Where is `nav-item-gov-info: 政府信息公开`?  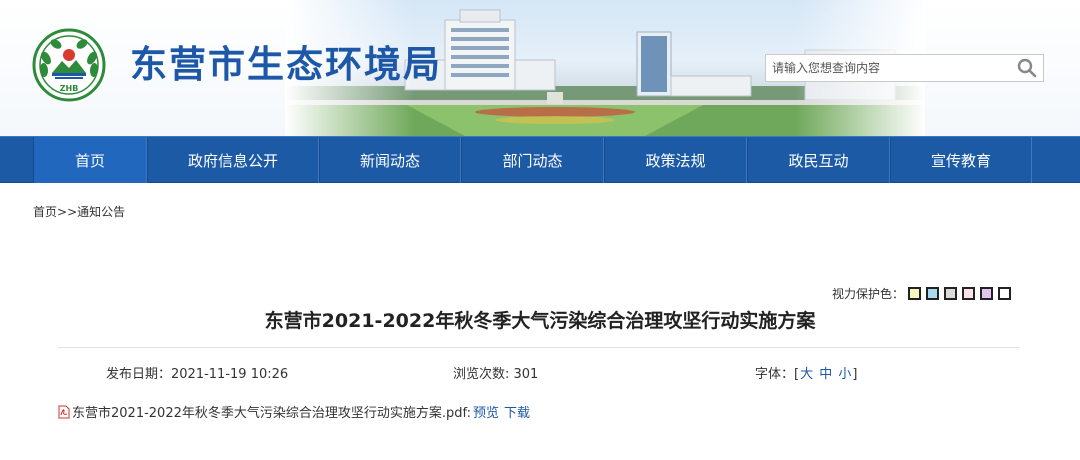 nav-item-gov-info: 政府信息公开 is located at coordinates (233, 160).